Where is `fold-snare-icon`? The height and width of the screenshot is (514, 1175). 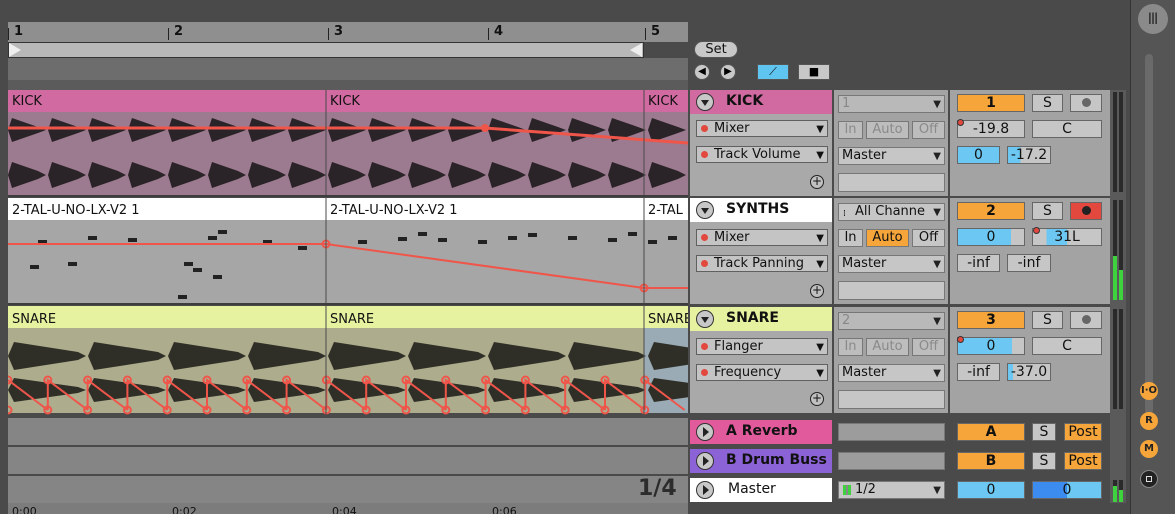
fold-snare-icon is located at coordinates (705, 319).